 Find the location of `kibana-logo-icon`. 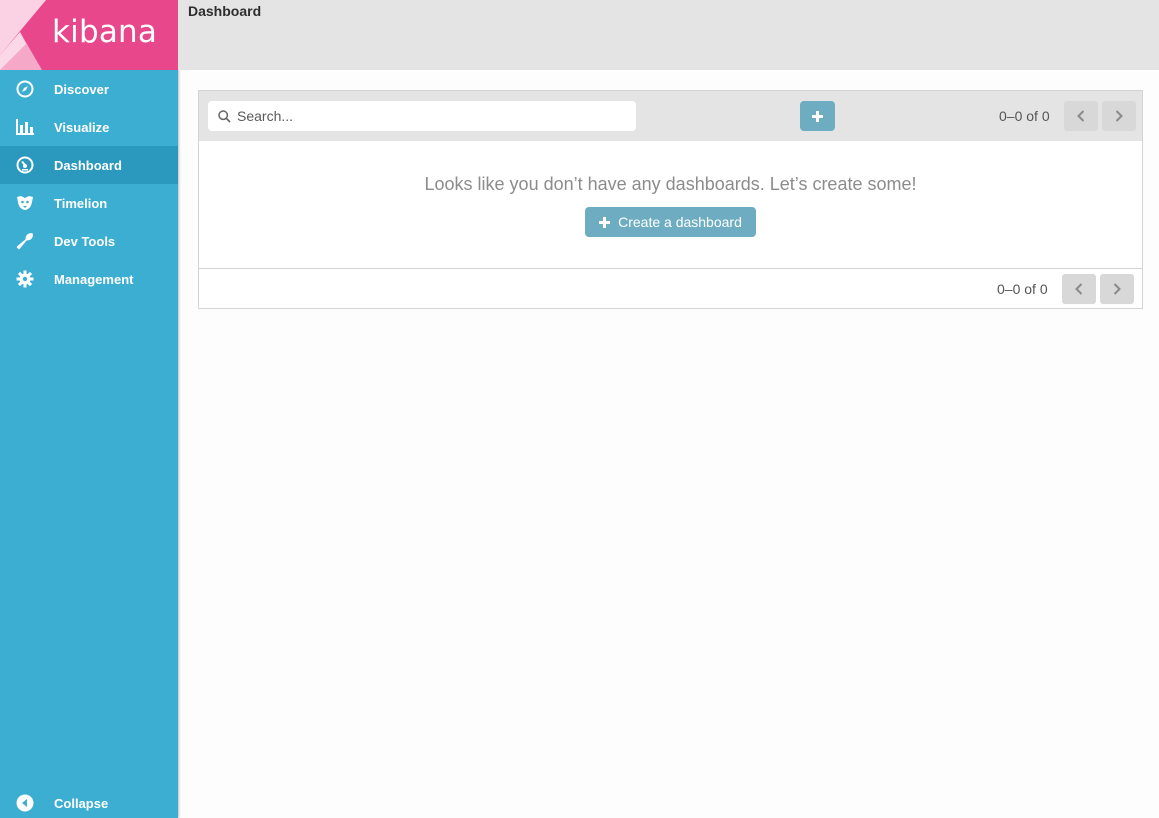

kibana-logo-icon is located at coordinates (23, 35).